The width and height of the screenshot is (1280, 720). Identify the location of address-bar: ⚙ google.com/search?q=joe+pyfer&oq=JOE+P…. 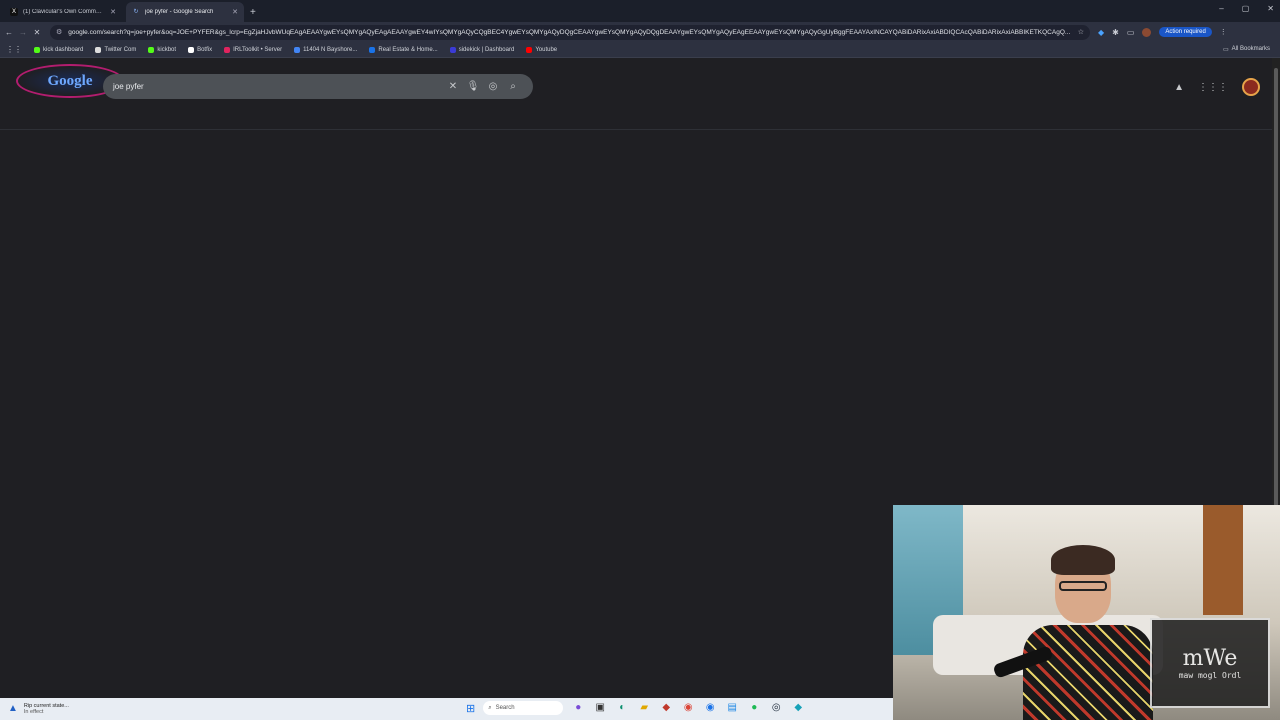
(570, 32).